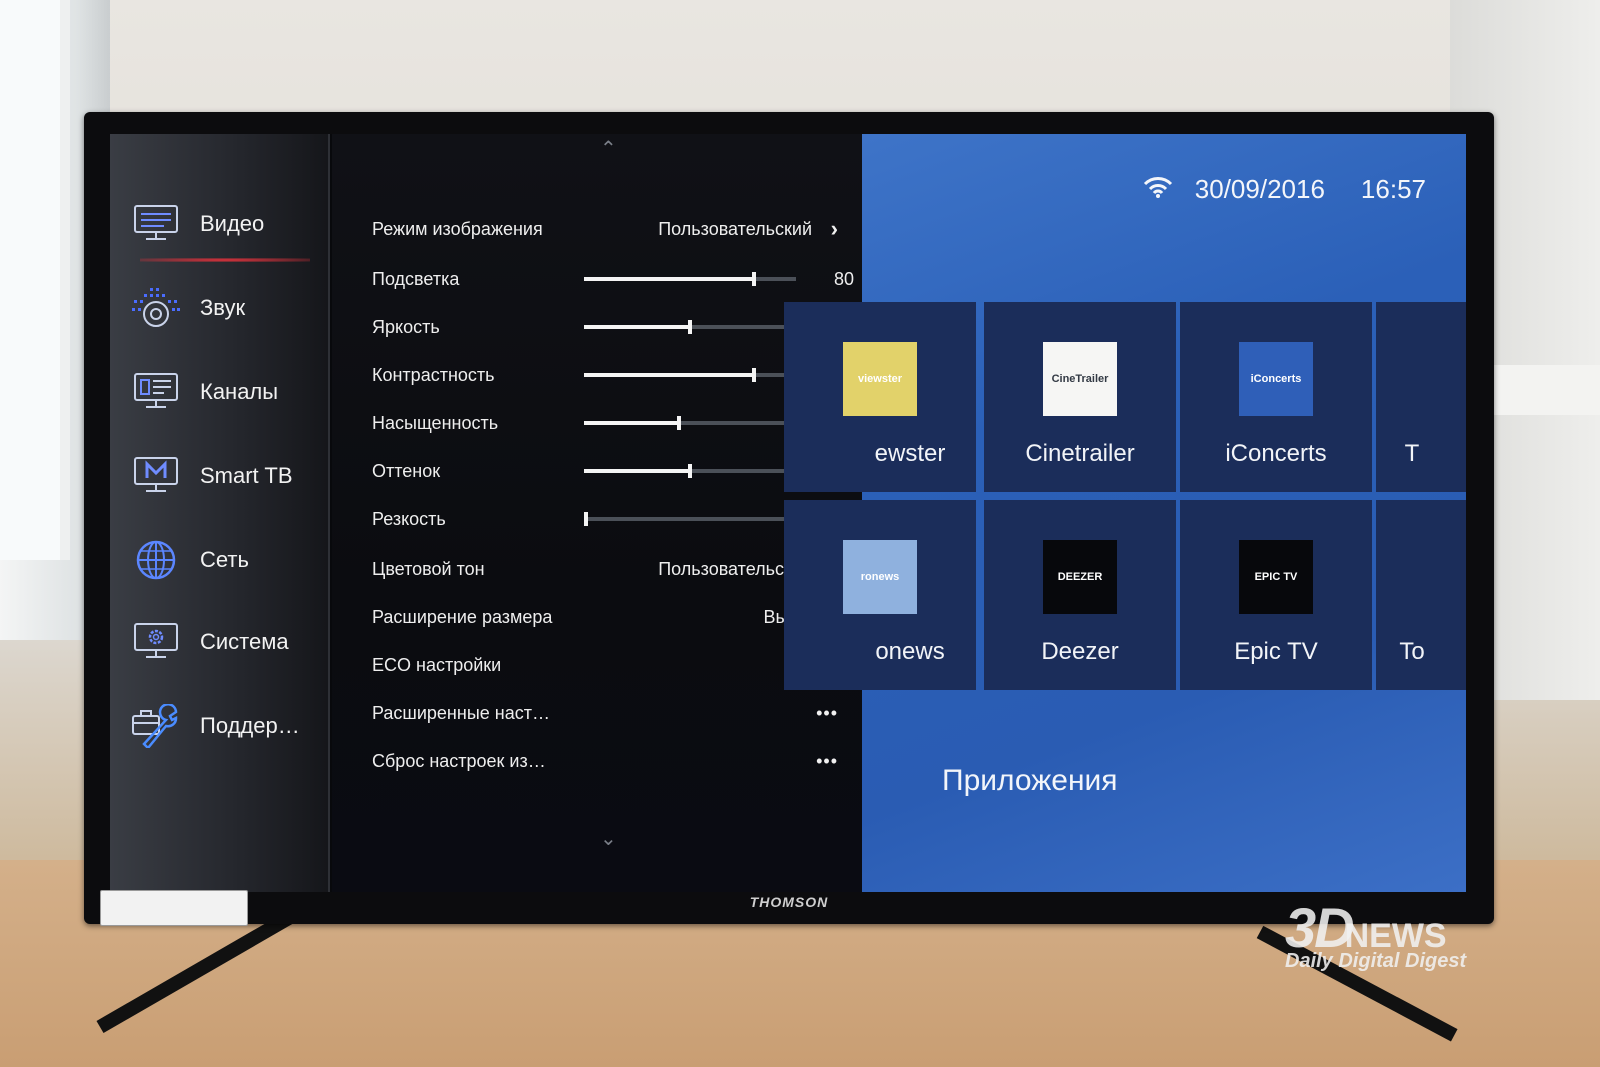 Image resolution: width=1600 pixels, height=1067 pixels. What do you see at coordinates (156, 308) in the screenshot?
I see `sound-speaker-icon` at bounding box center [156, 308].